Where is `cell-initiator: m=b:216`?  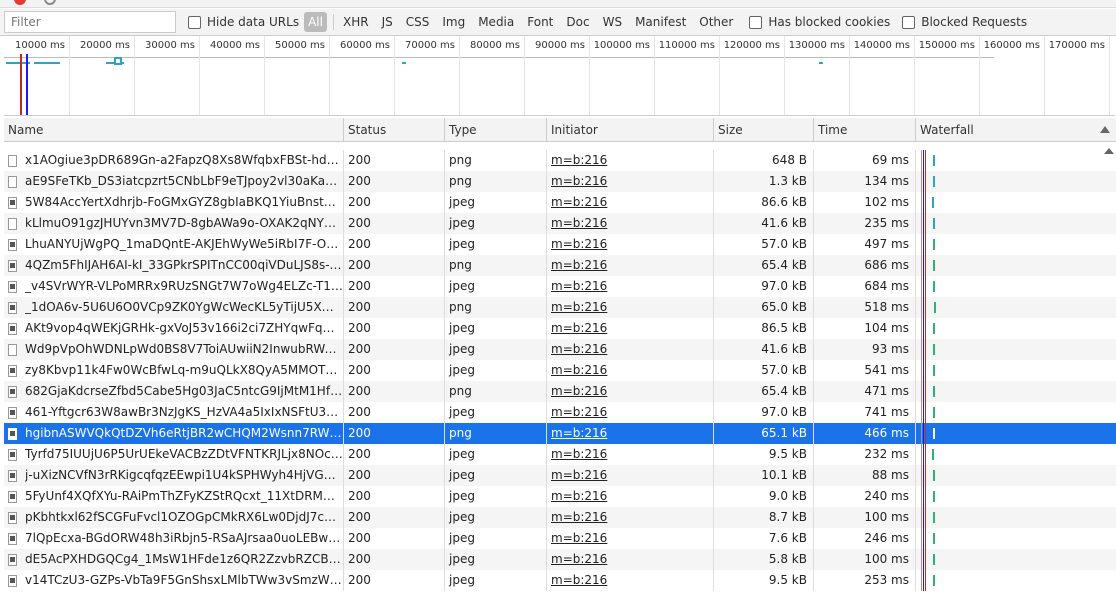 cell-initiator: m=b:216 is located at coordinates (630, 328).